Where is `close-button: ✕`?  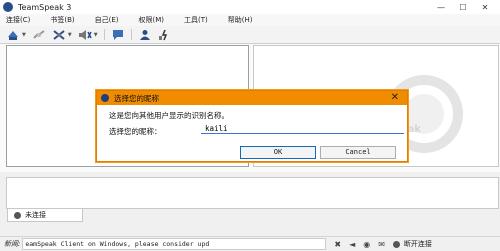
close-button: ✕ is located at coordinates (485, 7).